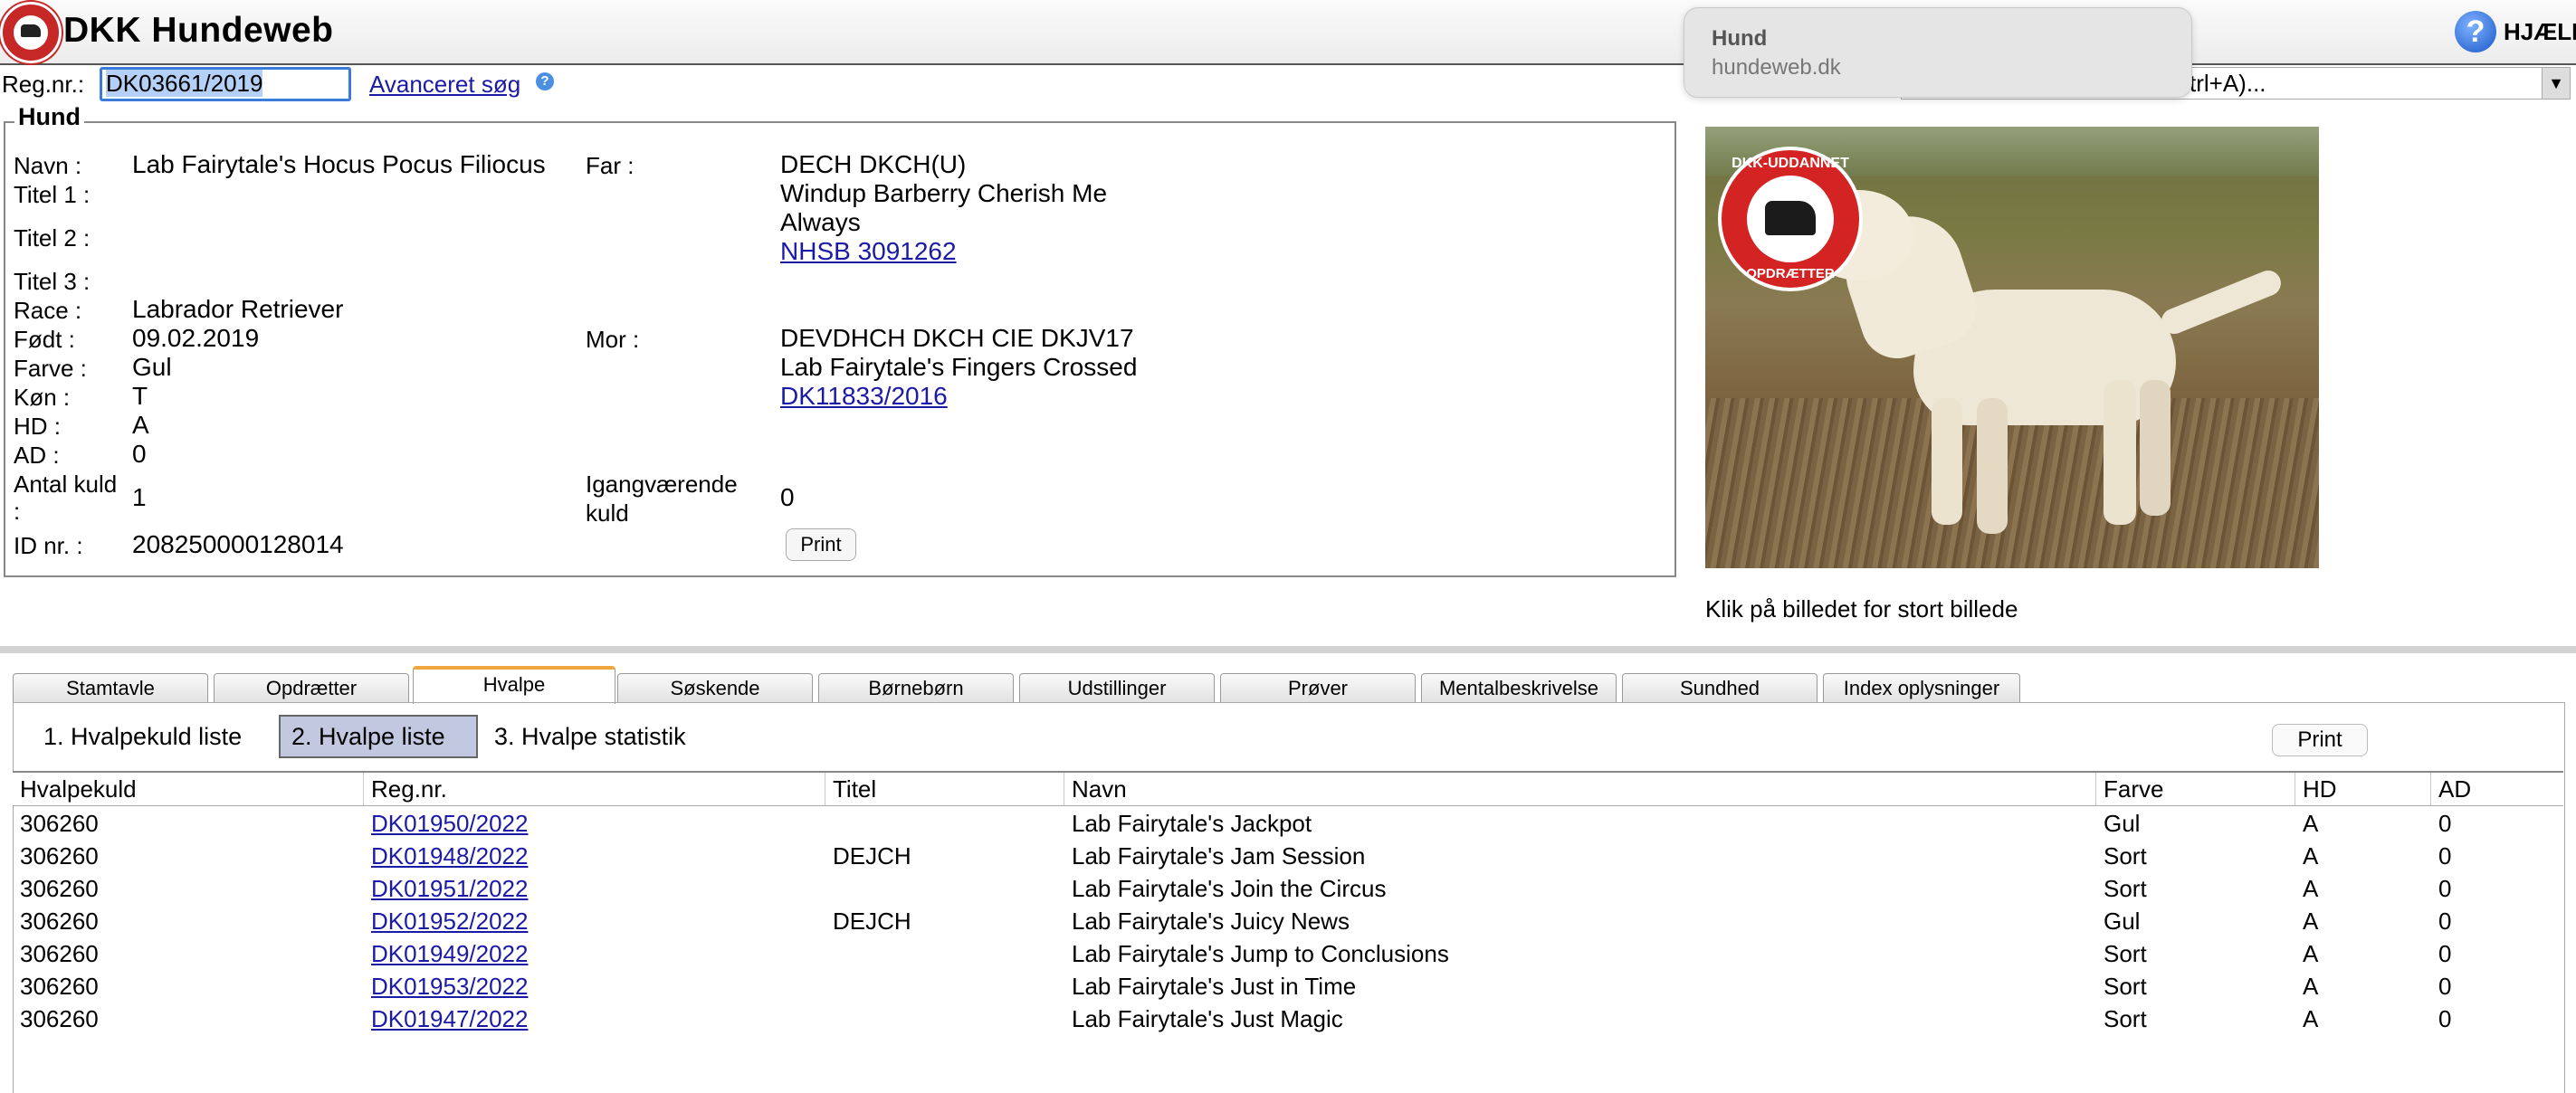 The image size is (2576, 1093). What do you see at coordinates (1288, 650) in the screenshot?
I see `section-divider` at bounding box center [1288, 650].